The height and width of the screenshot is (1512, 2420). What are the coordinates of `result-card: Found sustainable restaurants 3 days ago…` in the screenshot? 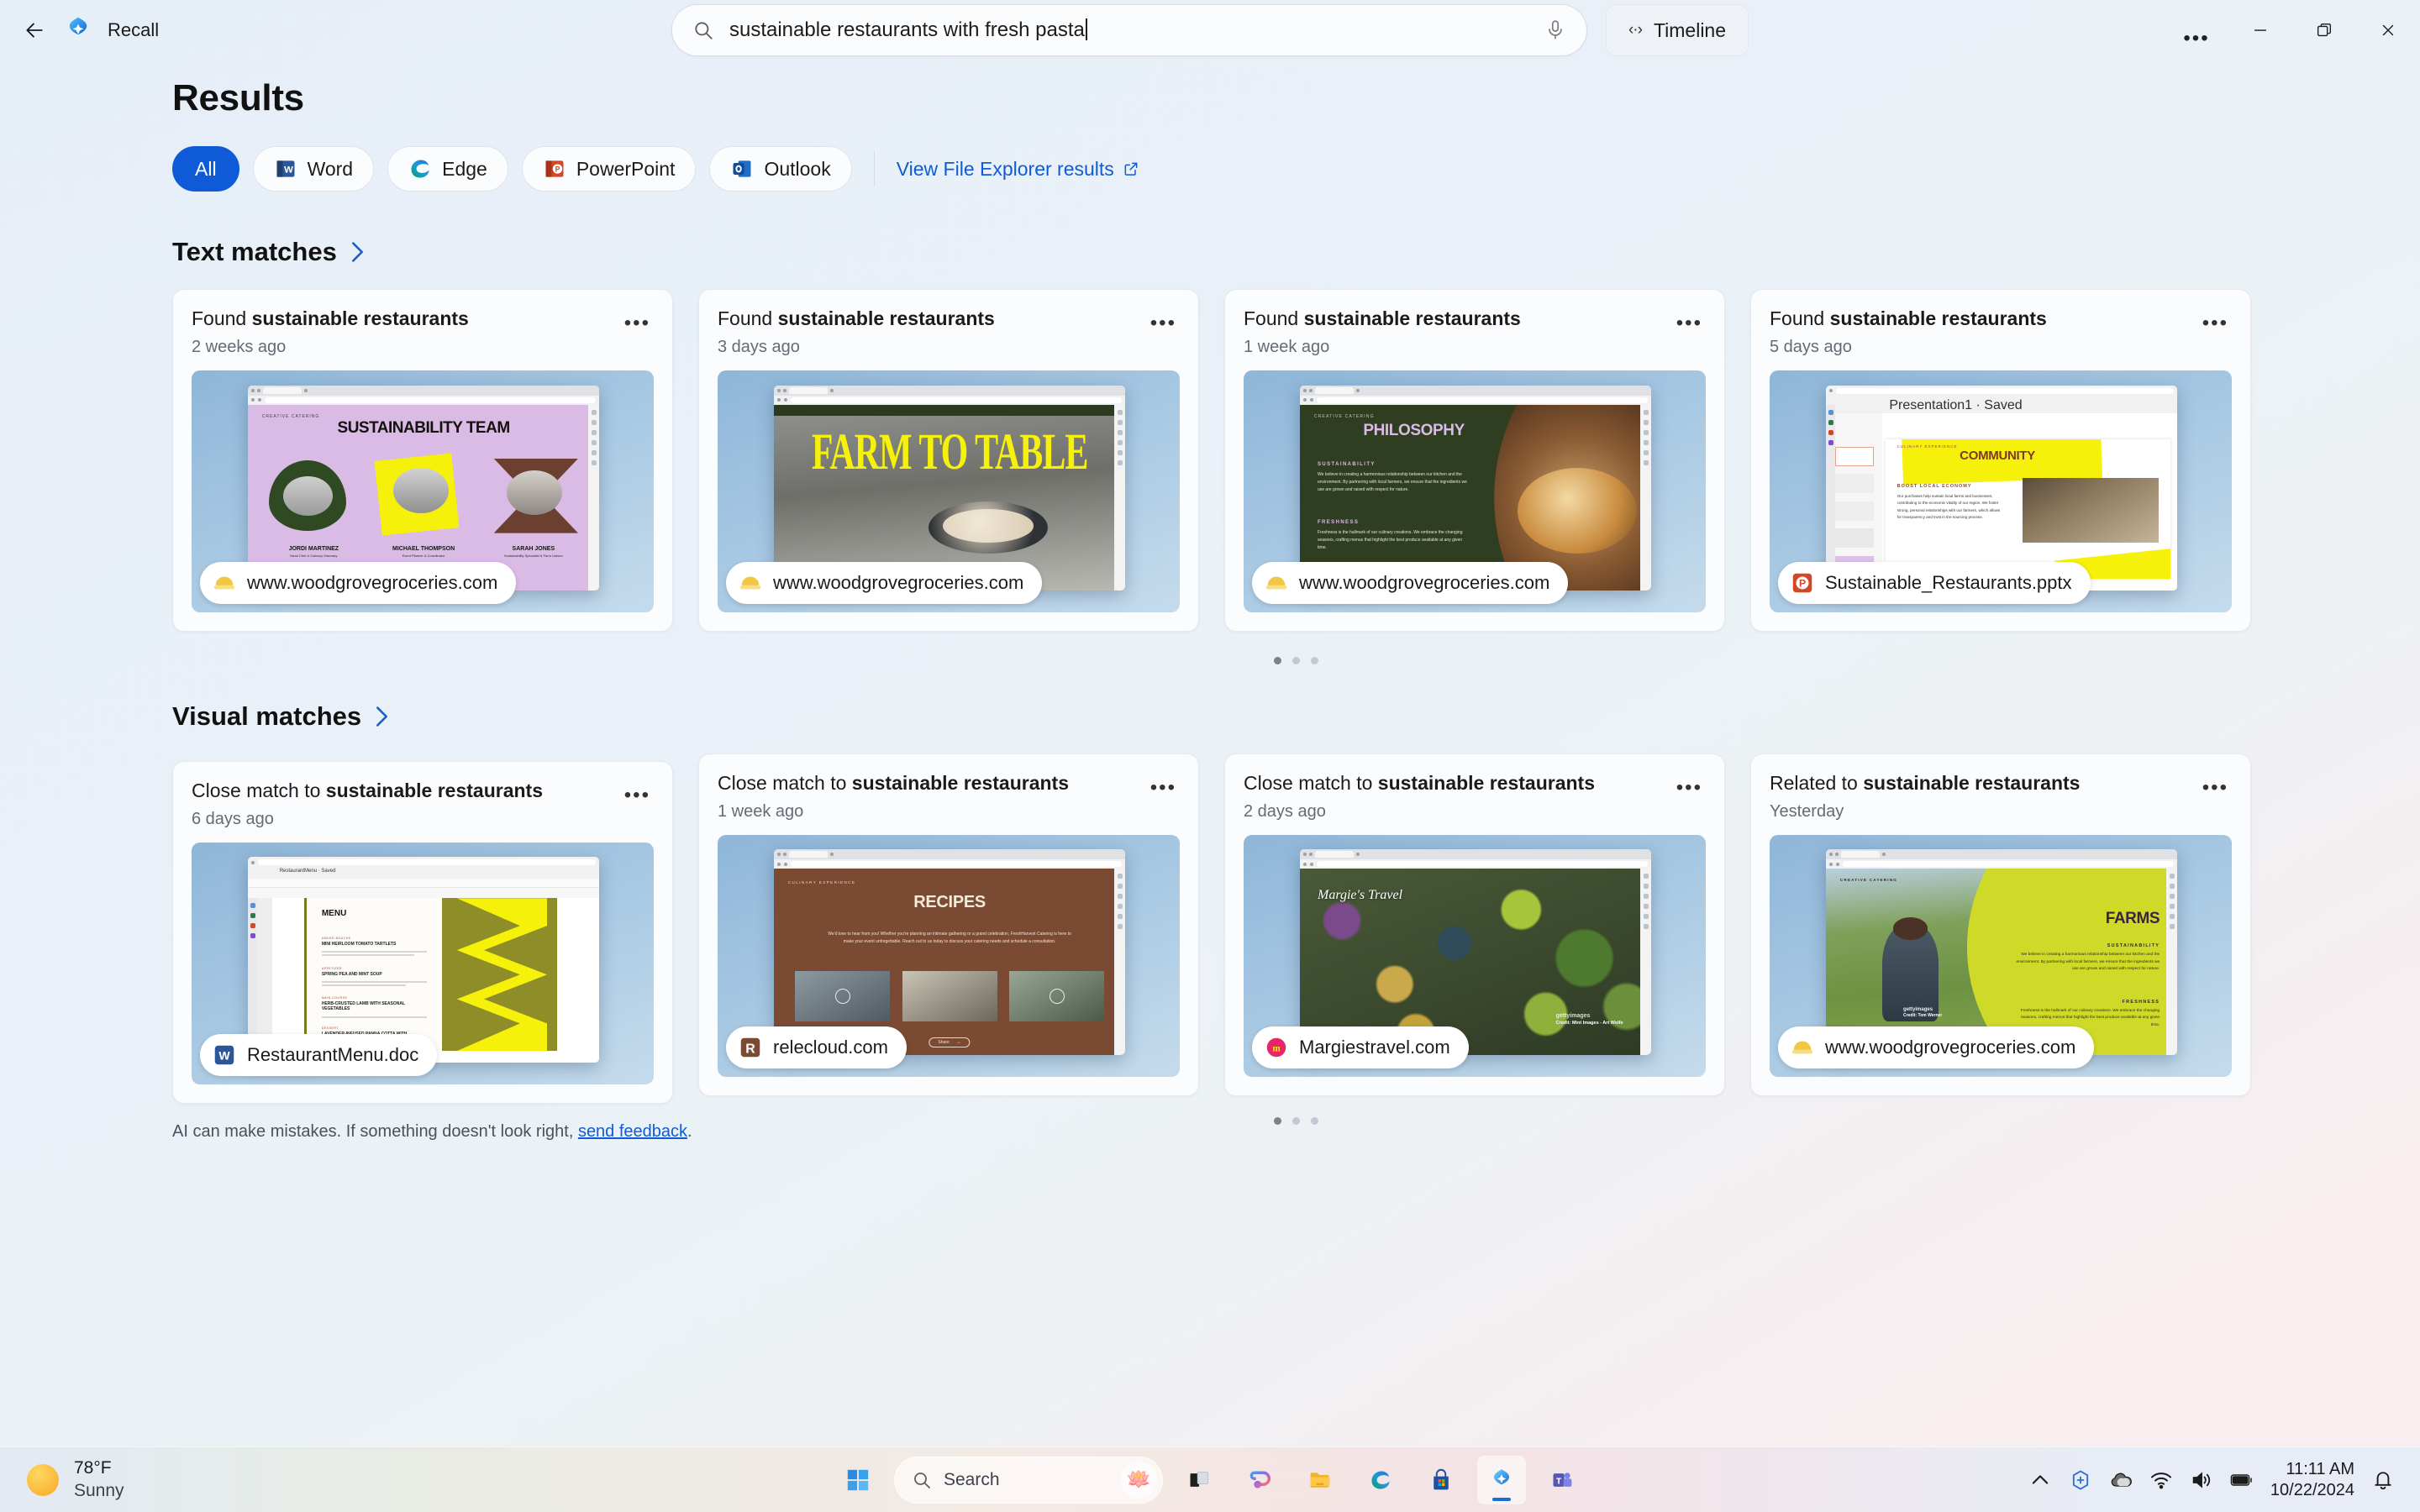 It's located at (948, 460).